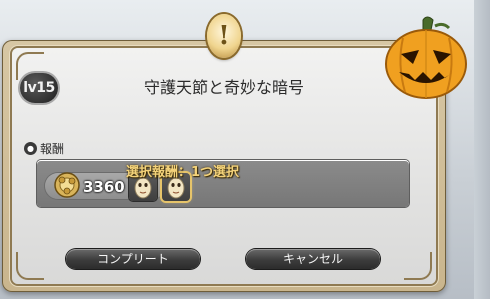 Image resolution: width=490 pixels, height=299 pixels. Describe the element at coordinates (104, 187) in the screenshot. I see `gil-amount: 3360` at that location.